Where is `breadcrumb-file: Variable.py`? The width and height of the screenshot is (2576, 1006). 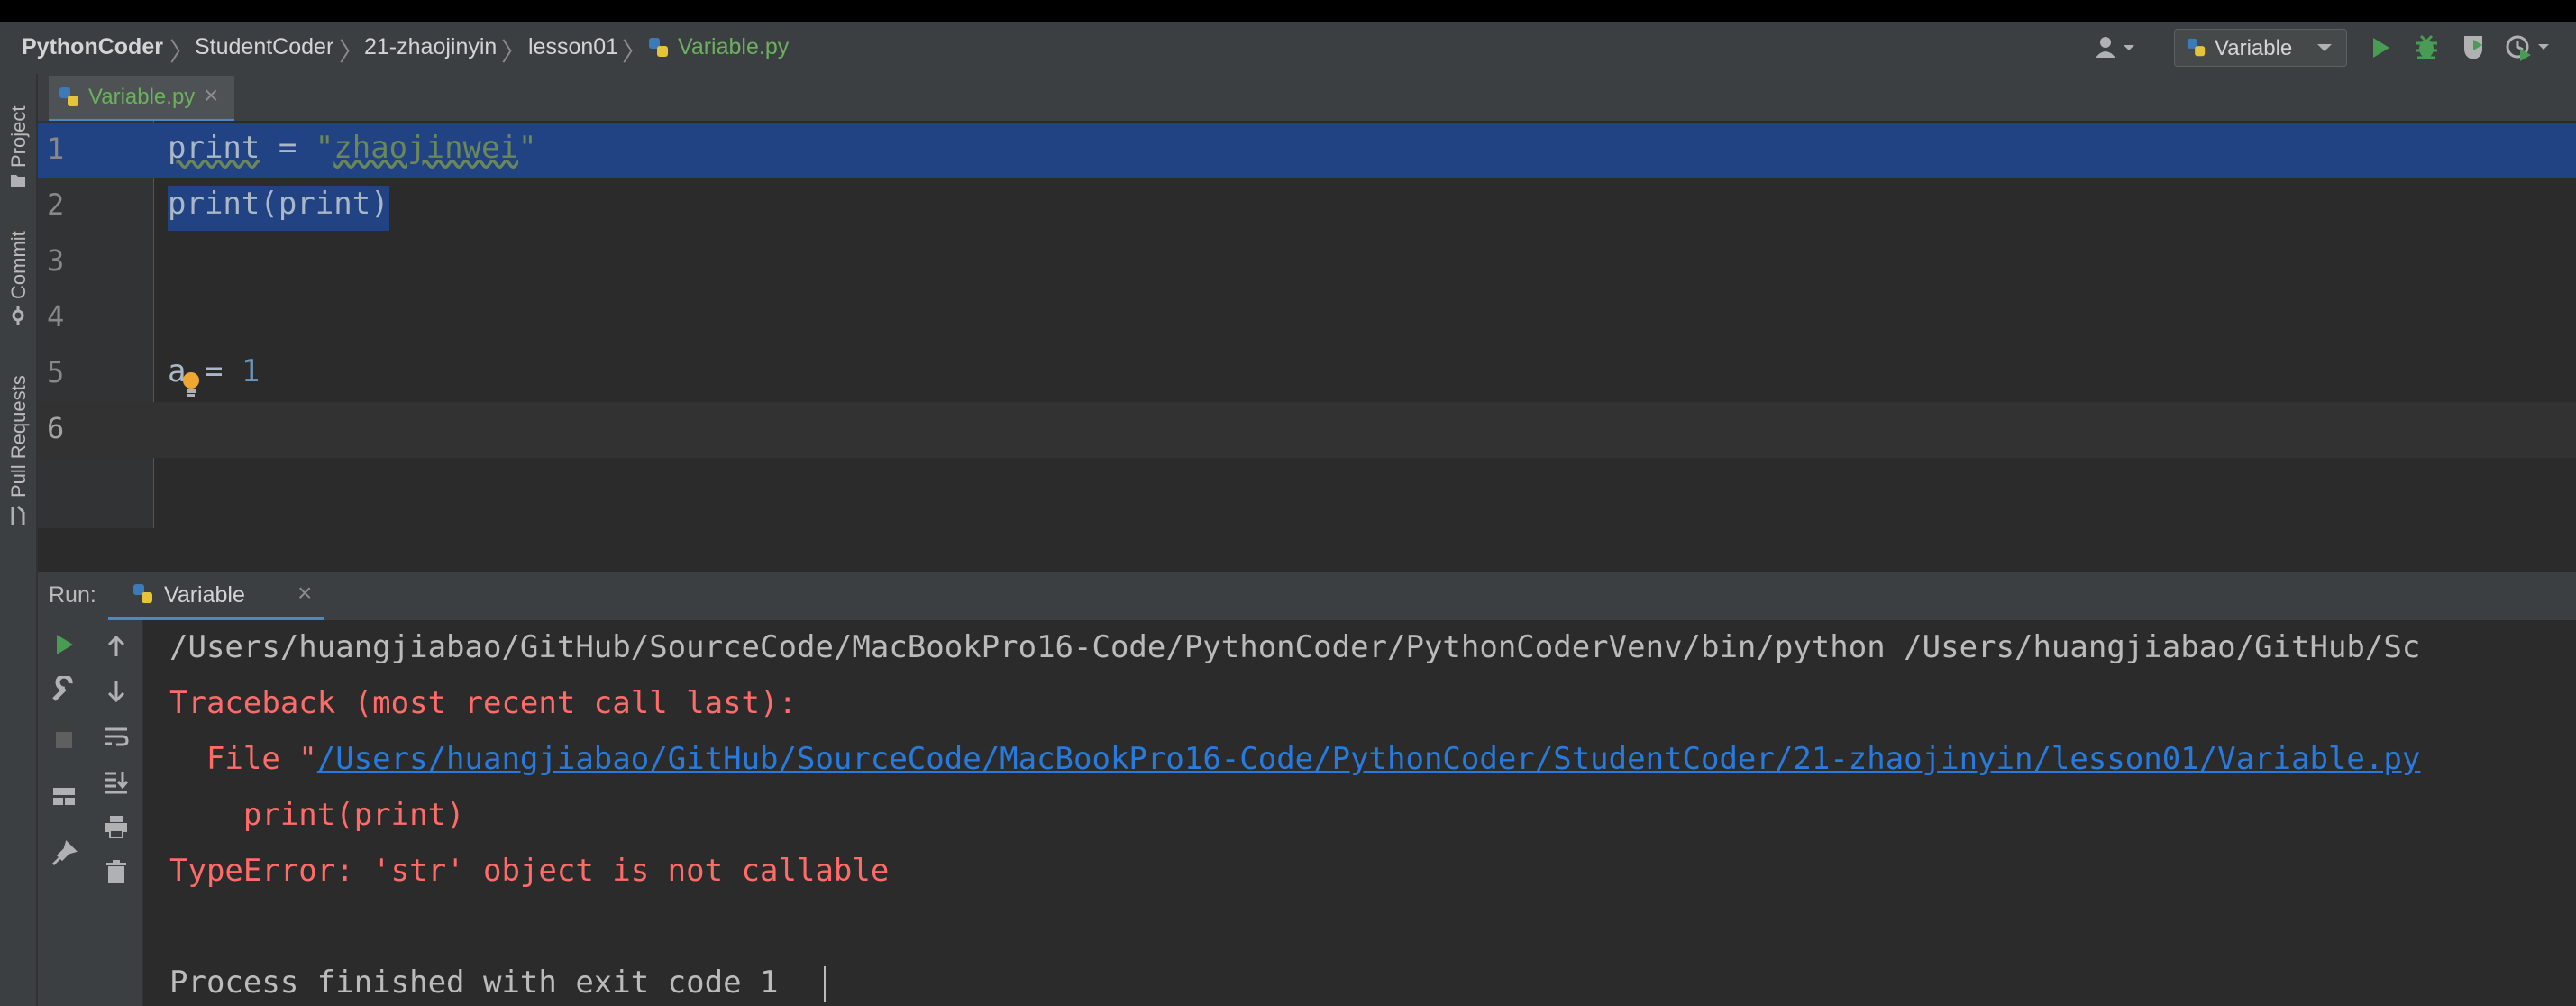
breadcrumb-file: Variable.py is located at coordinates (733, 47).